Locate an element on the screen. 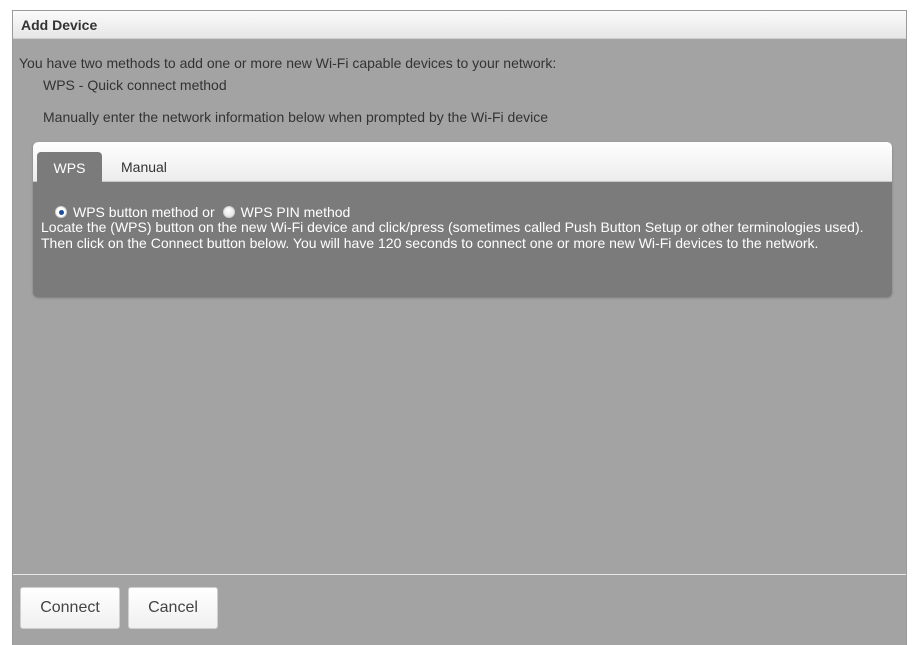  wps-button-method-radio is located at coordinates (61, 212).